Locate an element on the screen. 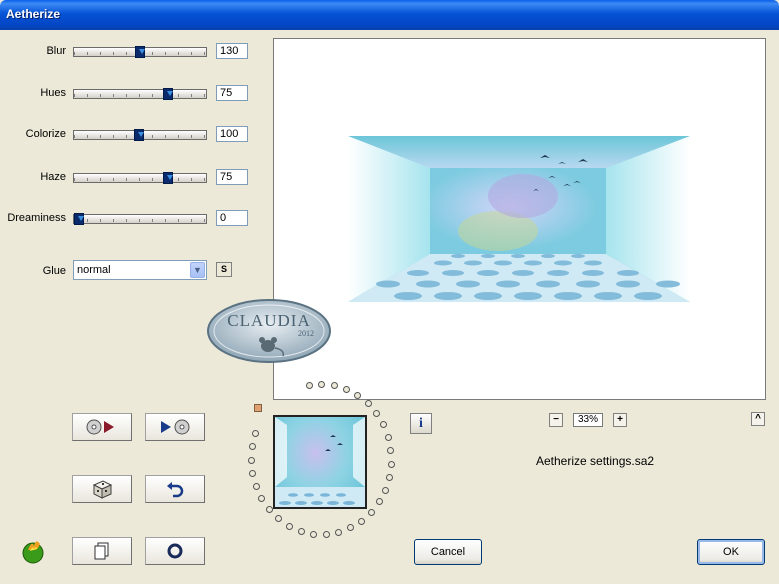 The height and width of the screenshot is (584, 779). ok-button: OK is located at coordinates (731, 552).